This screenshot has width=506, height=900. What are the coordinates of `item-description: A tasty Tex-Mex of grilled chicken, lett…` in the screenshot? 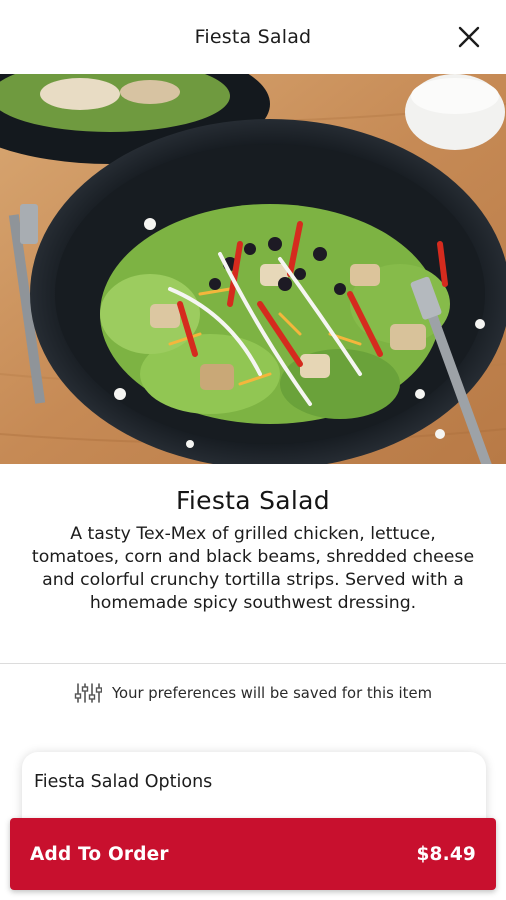 It's located at (253, 568).